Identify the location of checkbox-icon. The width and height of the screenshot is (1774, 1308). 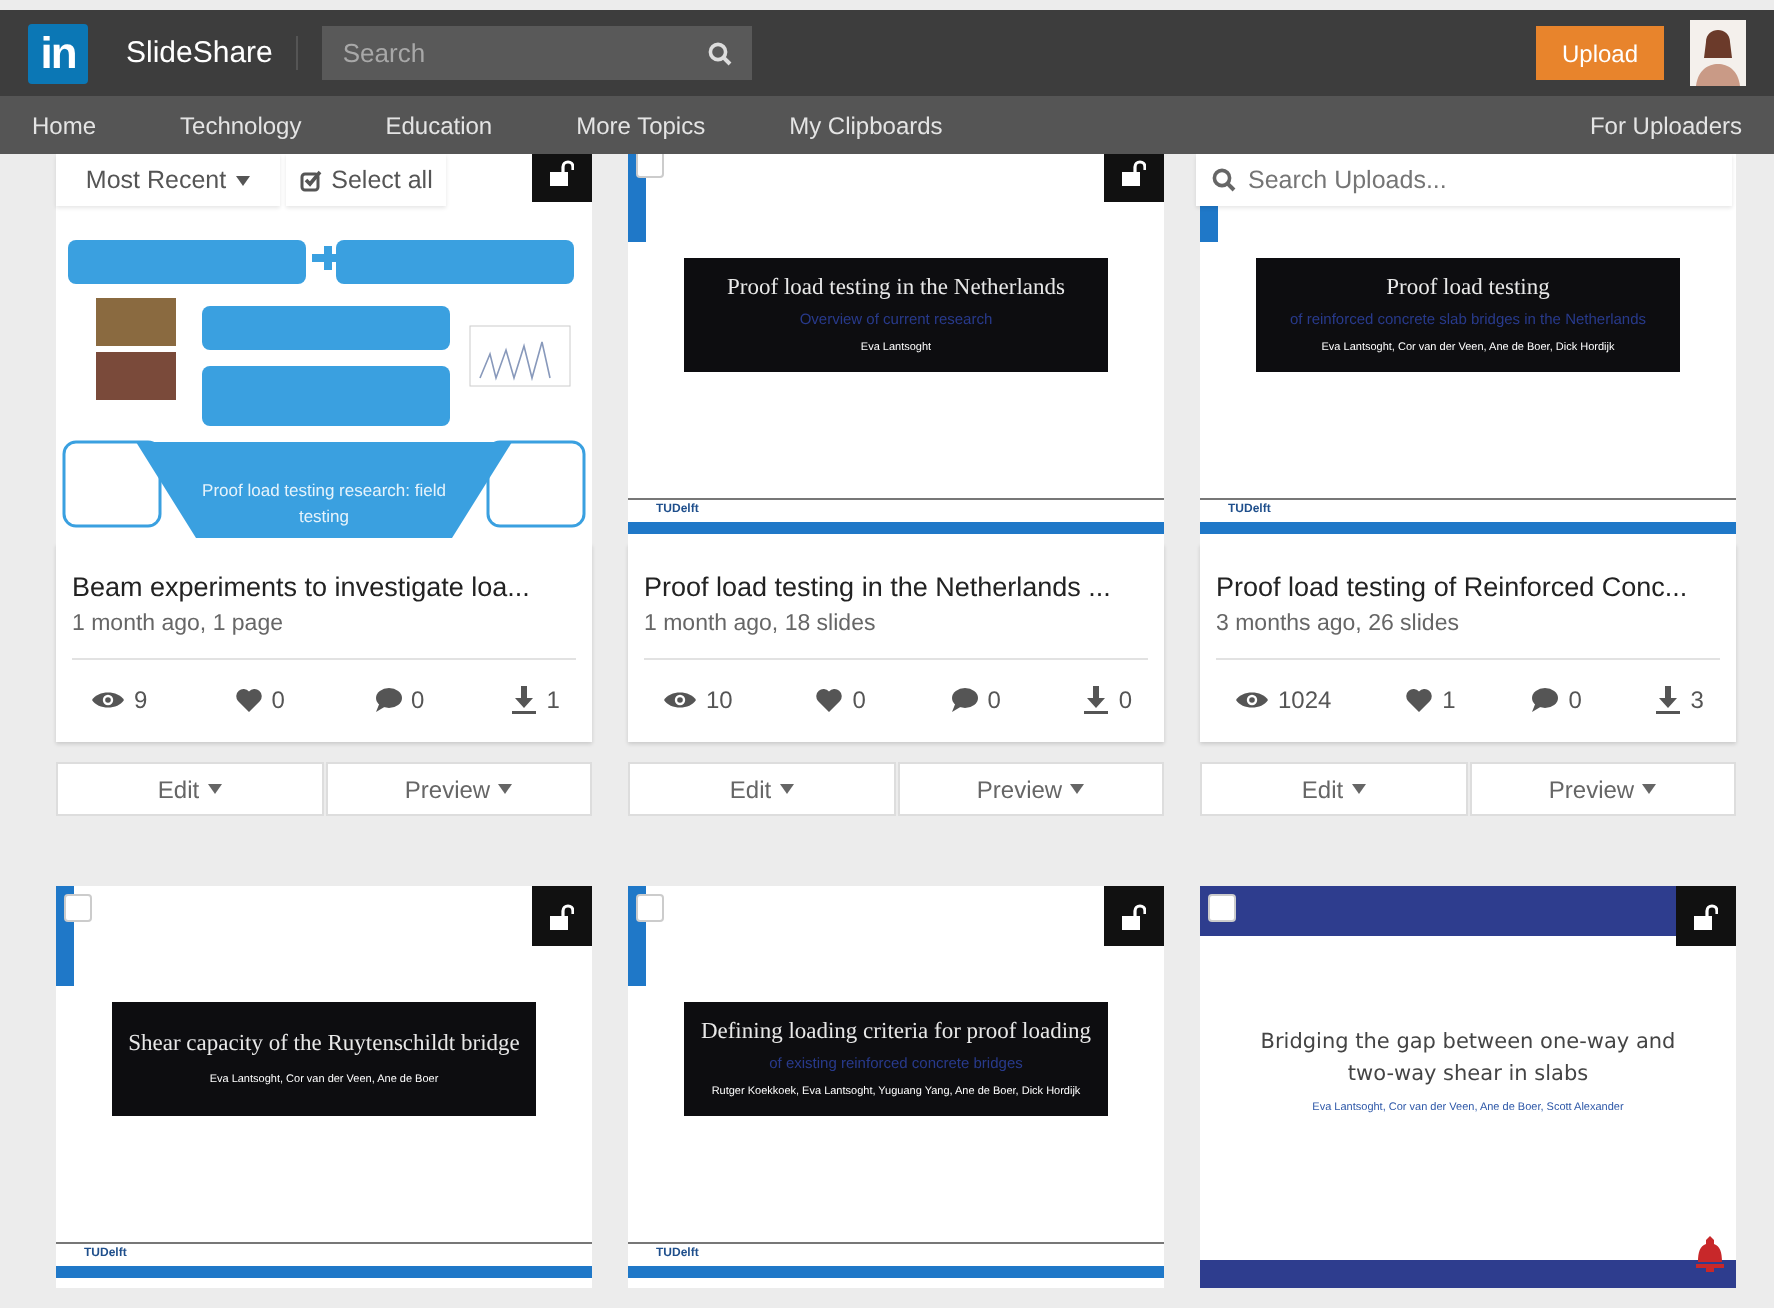
(310, 180).